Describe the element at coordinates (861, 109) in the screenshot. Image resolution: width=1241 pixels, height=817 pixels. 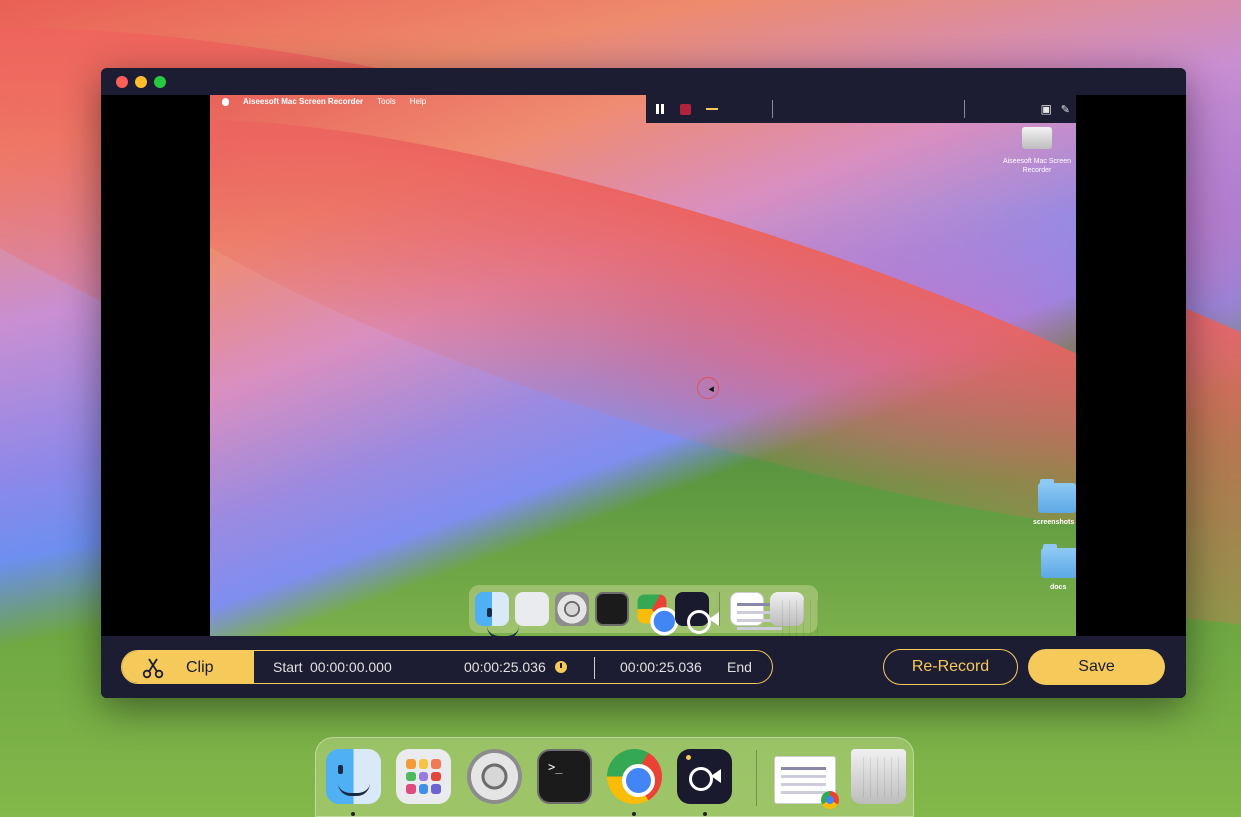
I see `recording-toolbar: ▣ ✎` at that location.